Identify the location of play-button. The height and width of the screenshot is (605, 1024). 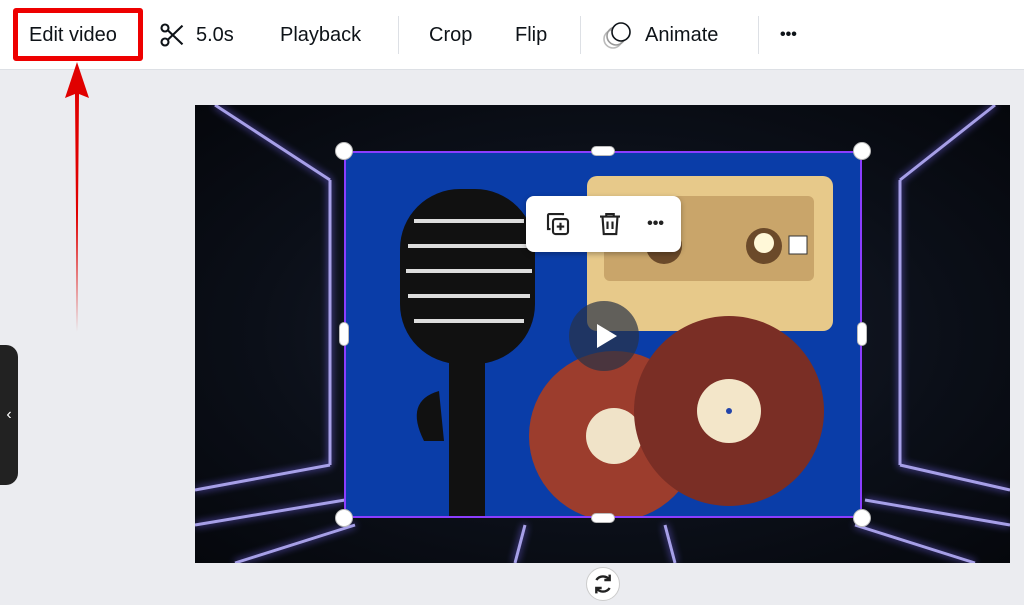
(604, 336).